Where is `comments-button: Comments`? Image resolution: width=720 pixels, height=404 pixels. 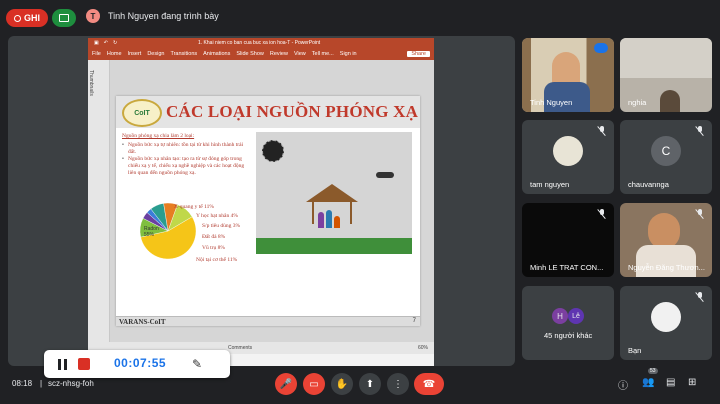
comments-button: Comments is located at coordinates (240, 348).